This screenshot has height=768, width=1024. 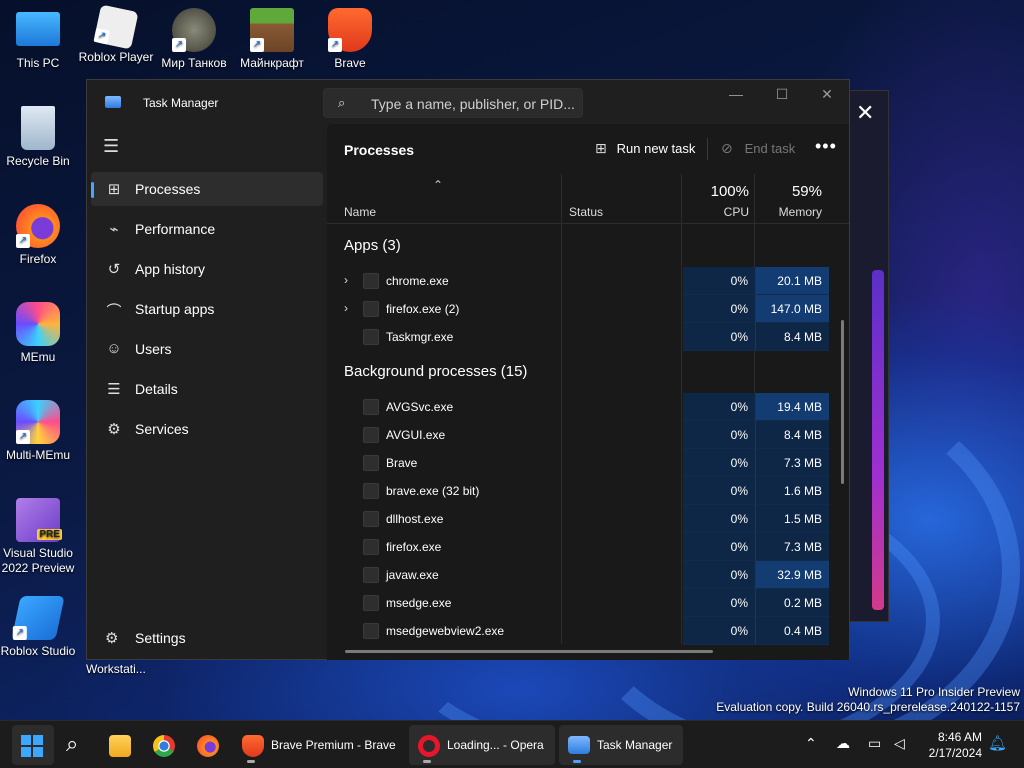 What do you see at coordinates (207, 429) in the screenshot?
I see `nav-item-services: ⚙ Services` at bounding box center [207, 429].